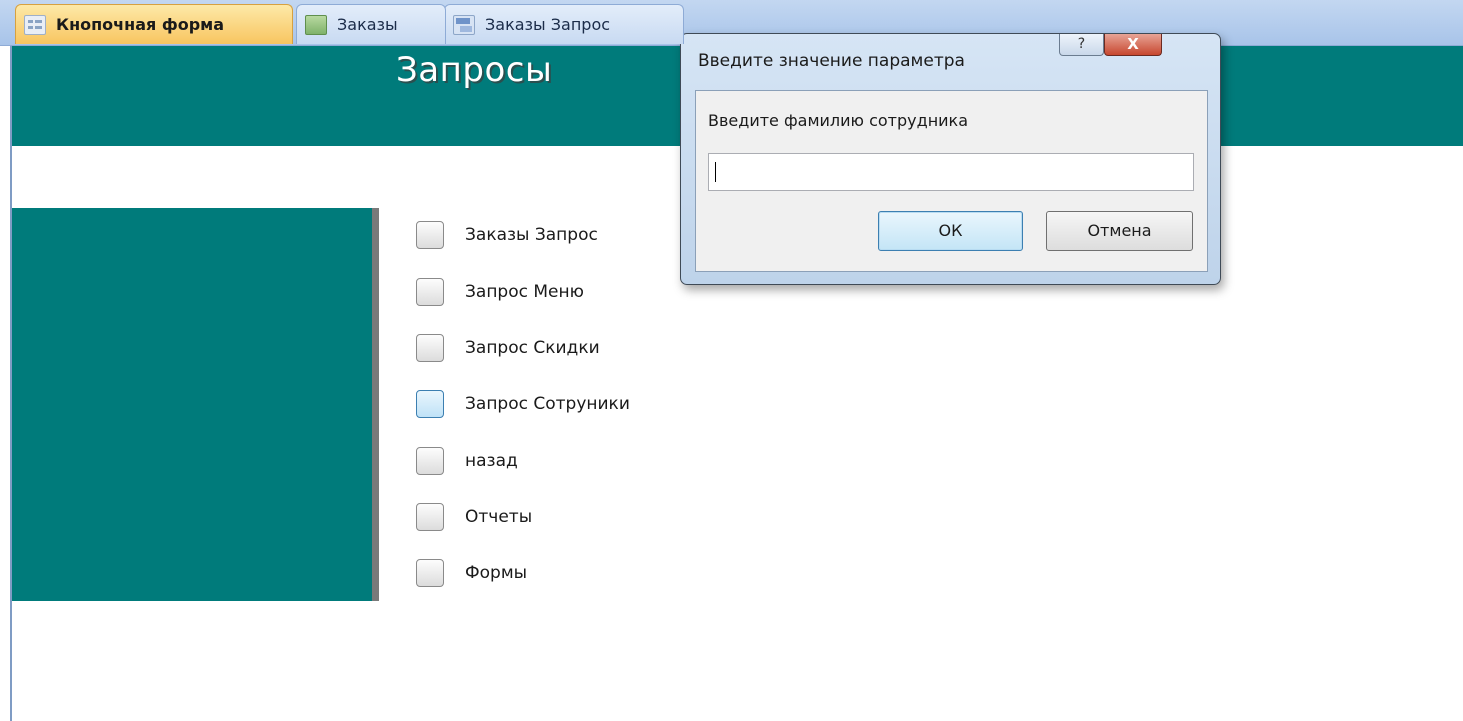 The image size is (1463, 721). Describe the element at coordinates (496, 573) in the screenshot. I see `menu-label: Формы` at that location.